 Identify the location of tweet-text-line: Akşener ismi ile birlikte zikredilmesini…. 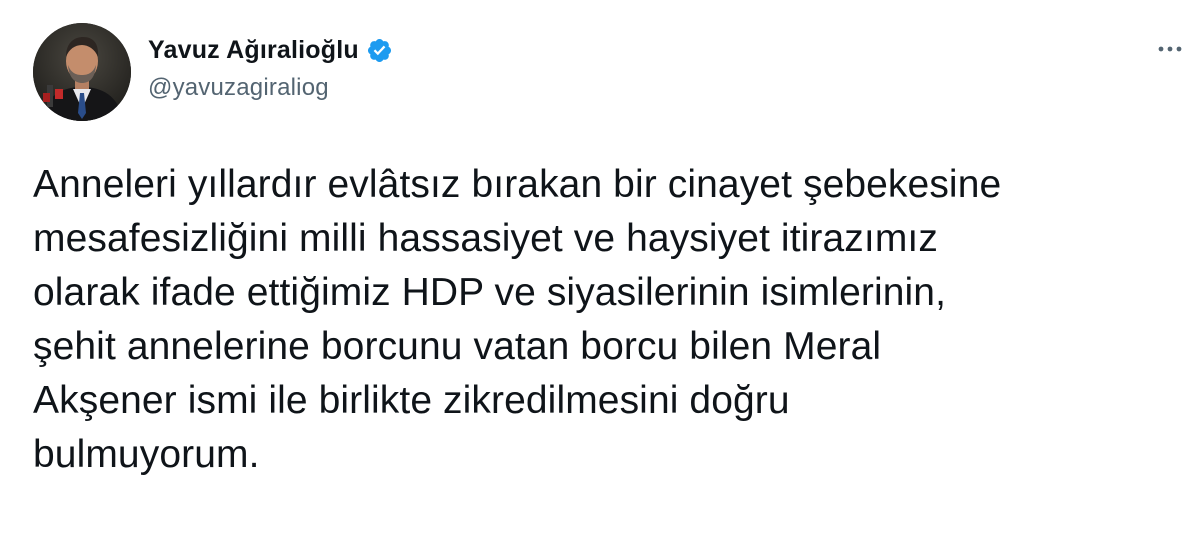
(411, 400).